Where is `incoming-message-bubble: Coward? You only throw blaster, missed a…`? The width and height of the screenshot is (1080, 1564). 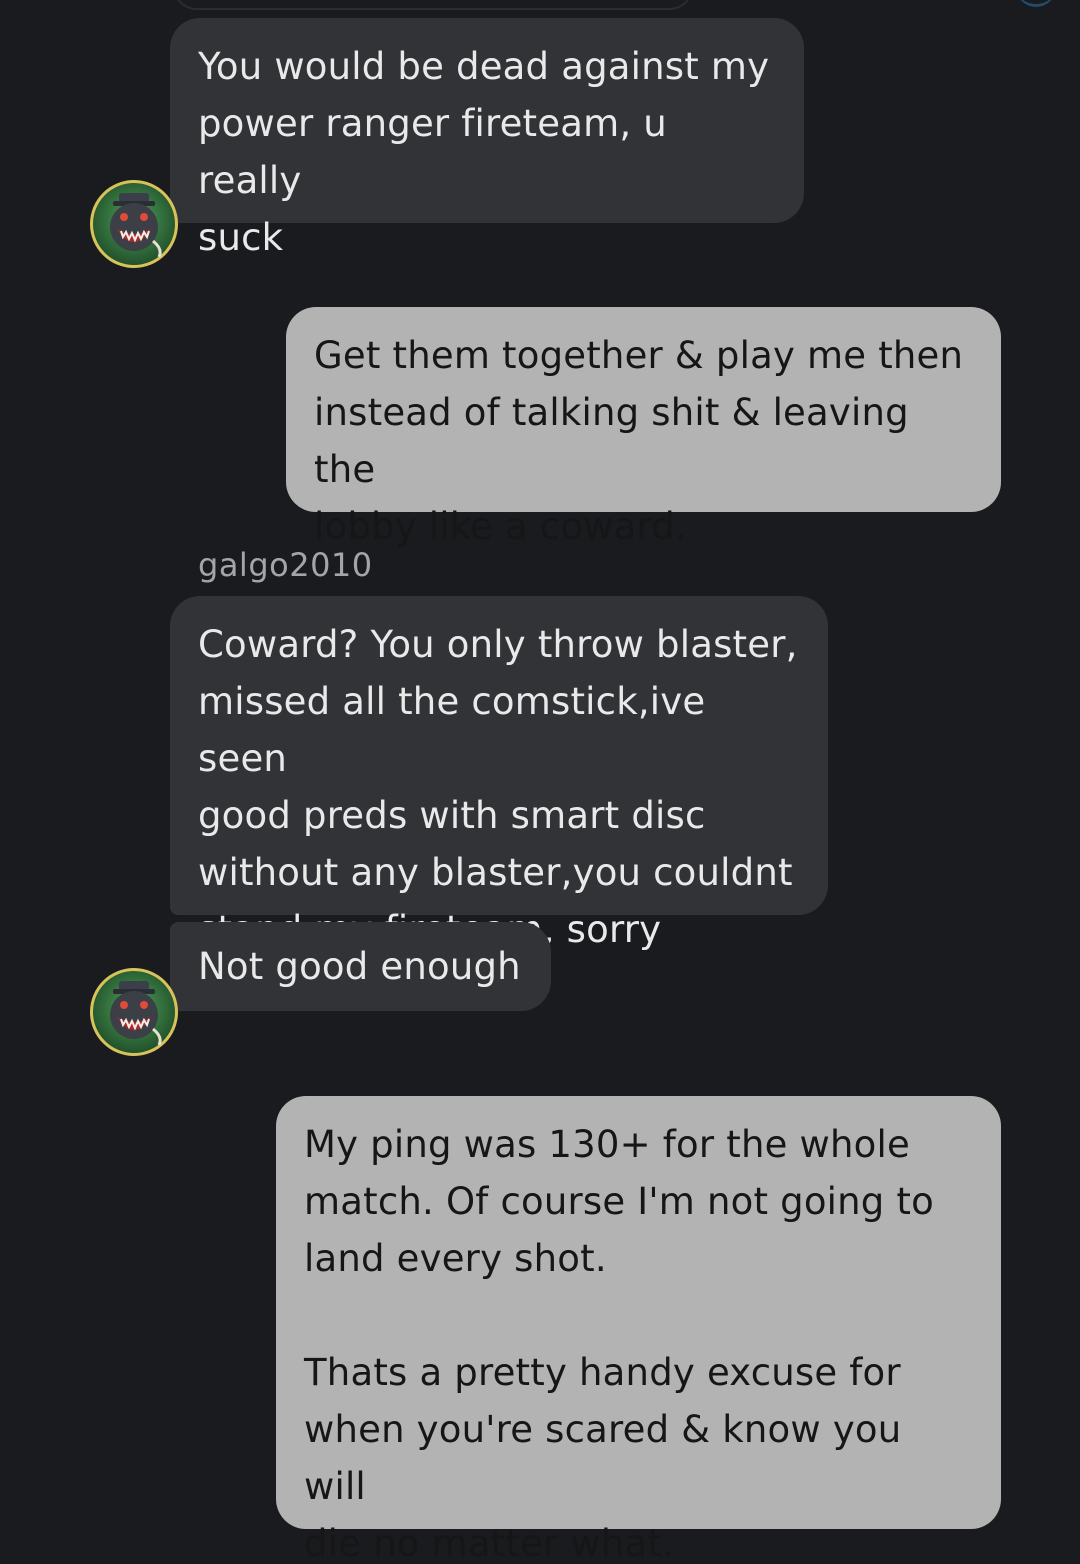
incoming-message-bubble: Coward? You only throw blaster, missed a… is located at coordinates (499, 773).